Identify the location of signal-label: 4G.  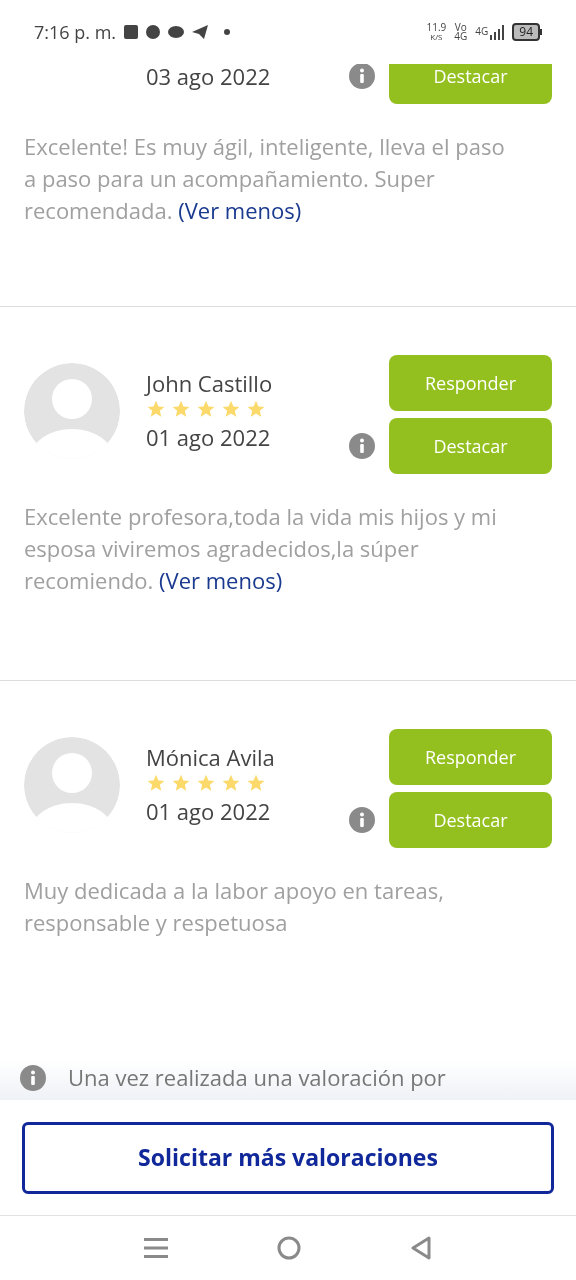
(482, 31).